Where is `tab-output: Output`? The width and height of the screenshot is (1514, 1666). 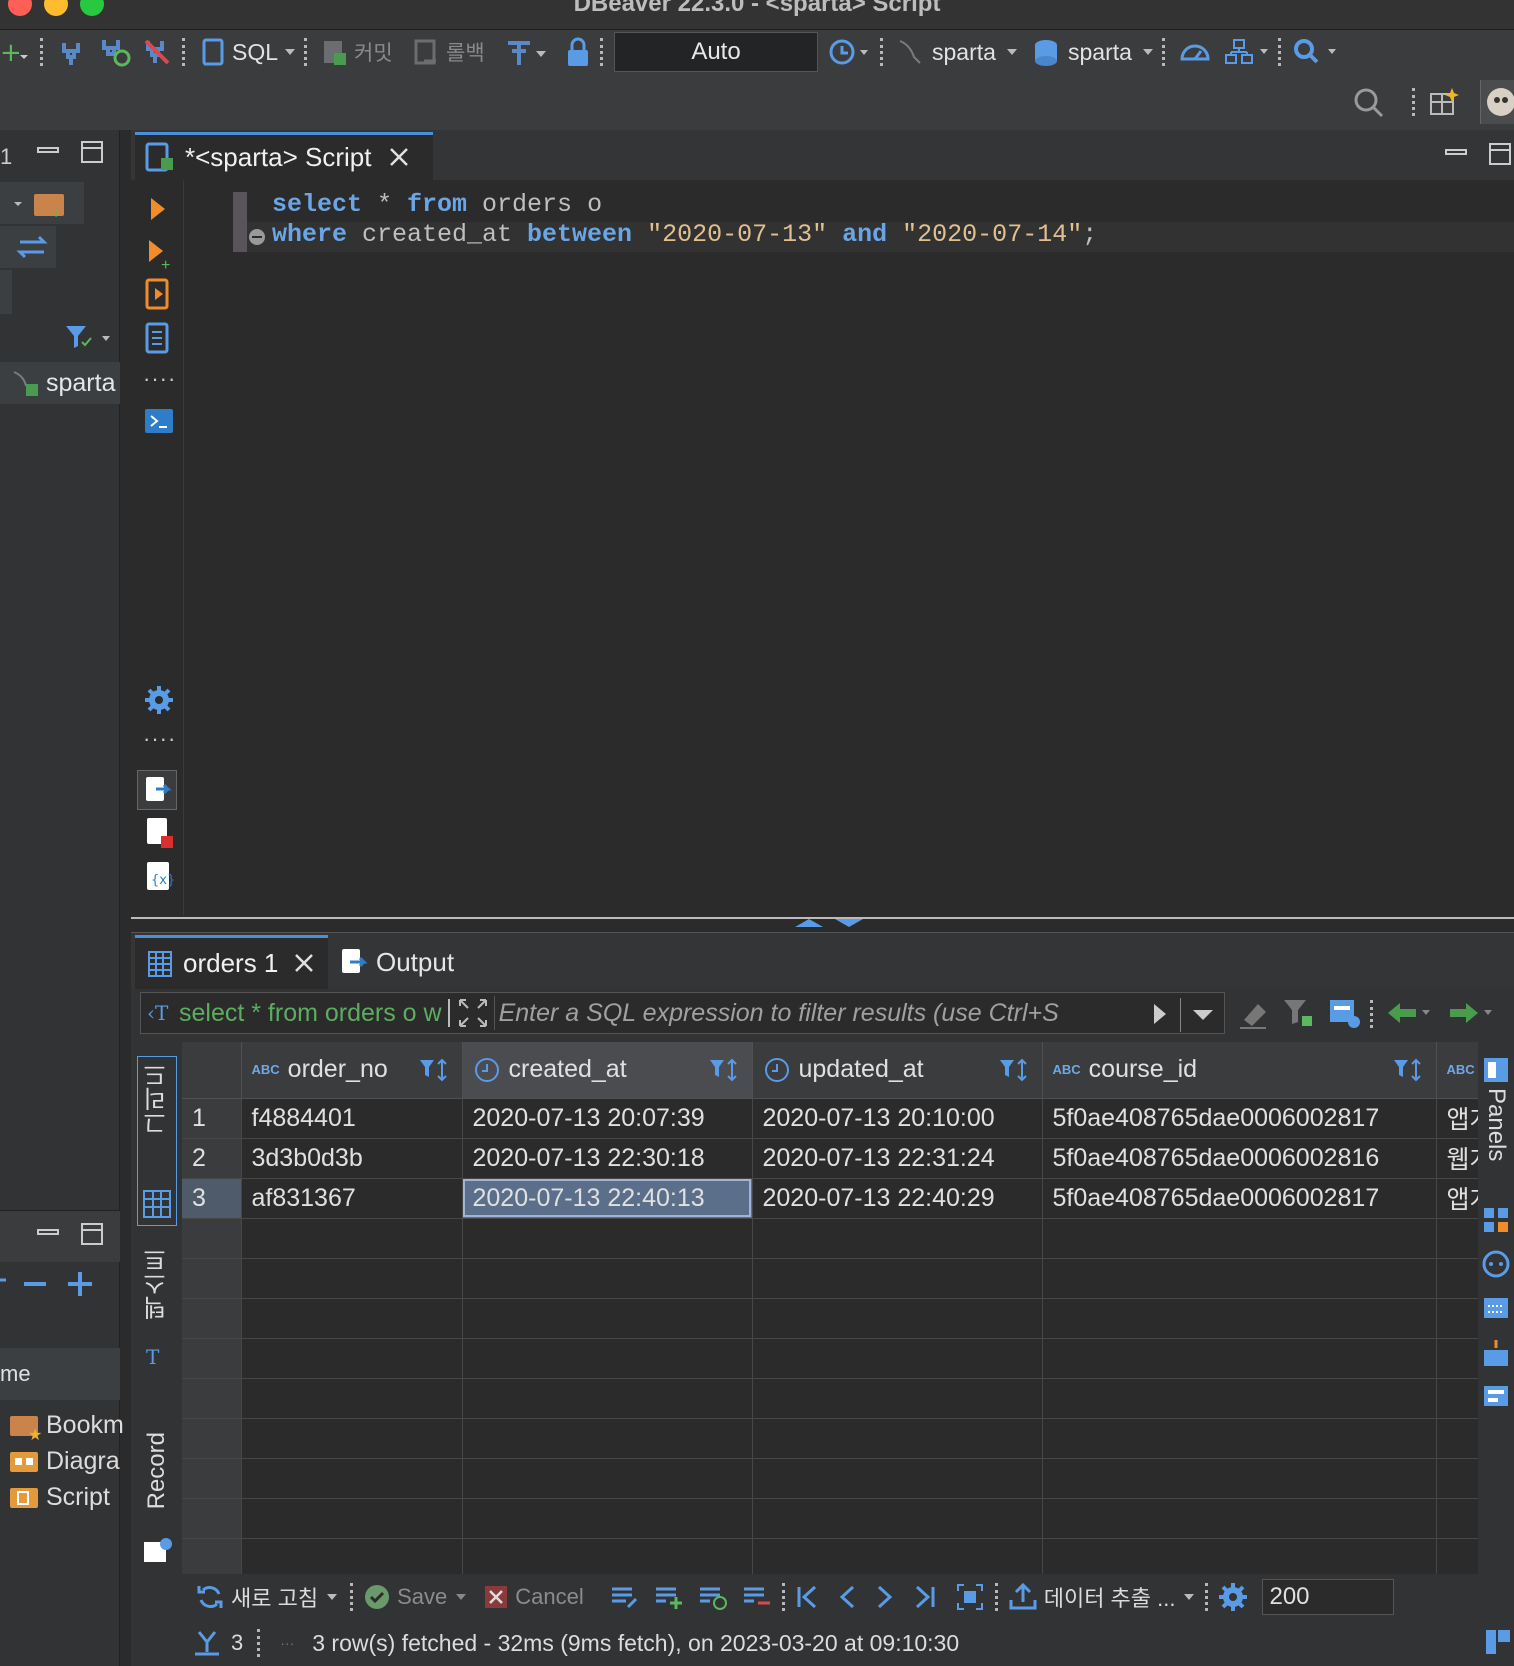 tab-output: Output is located at coordinates (396, 962).